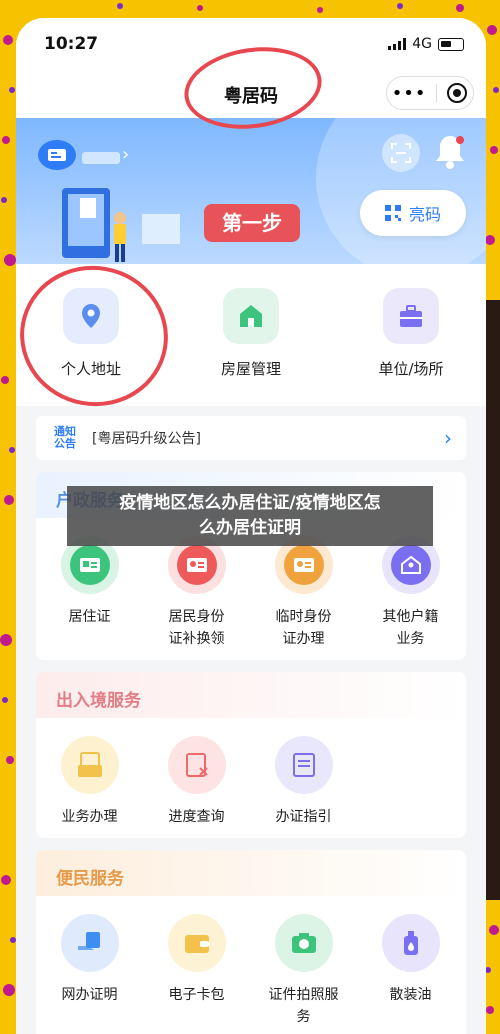 The image size is (500, 1034). What do you see at coordinates (422, 44) in the screenshot?
I see `network-label: 4G` at bounding box center [422, 44].